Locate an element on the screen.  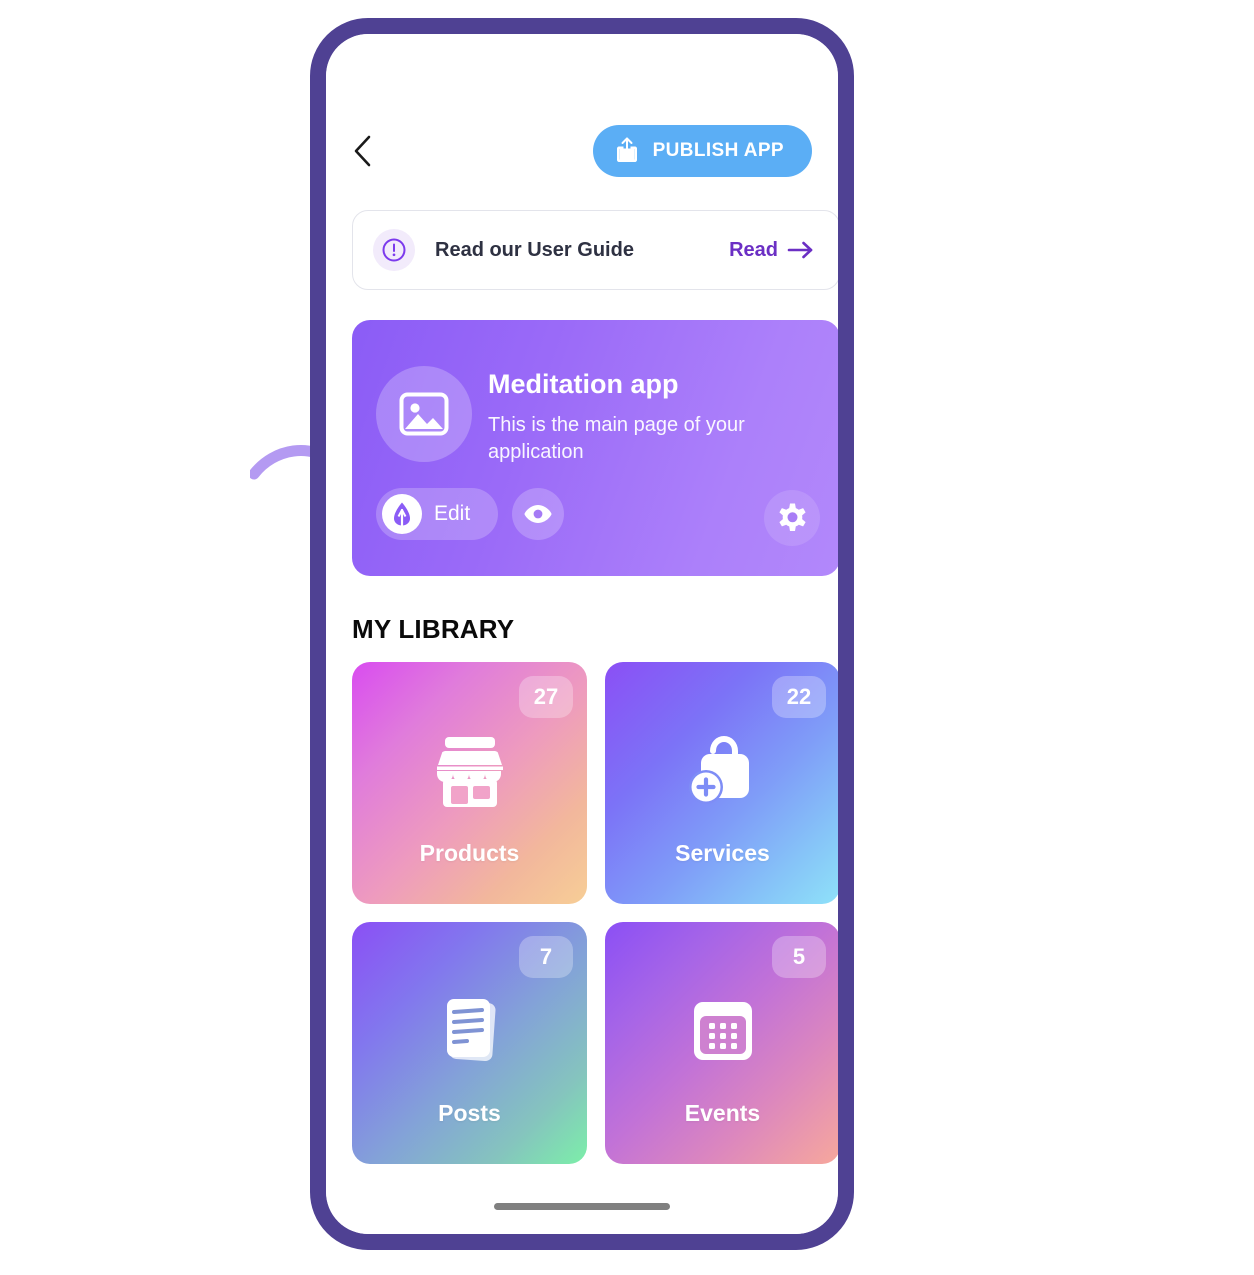
services-label: Services is located at coordinates (722, 852).